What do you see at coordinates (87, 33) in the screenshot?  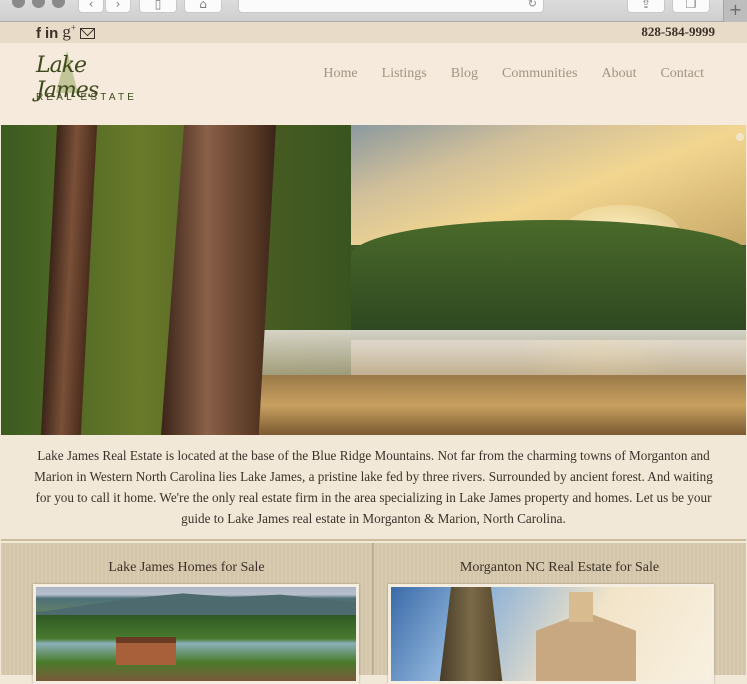 I see `email-icon` at bounding box center [87, 33].